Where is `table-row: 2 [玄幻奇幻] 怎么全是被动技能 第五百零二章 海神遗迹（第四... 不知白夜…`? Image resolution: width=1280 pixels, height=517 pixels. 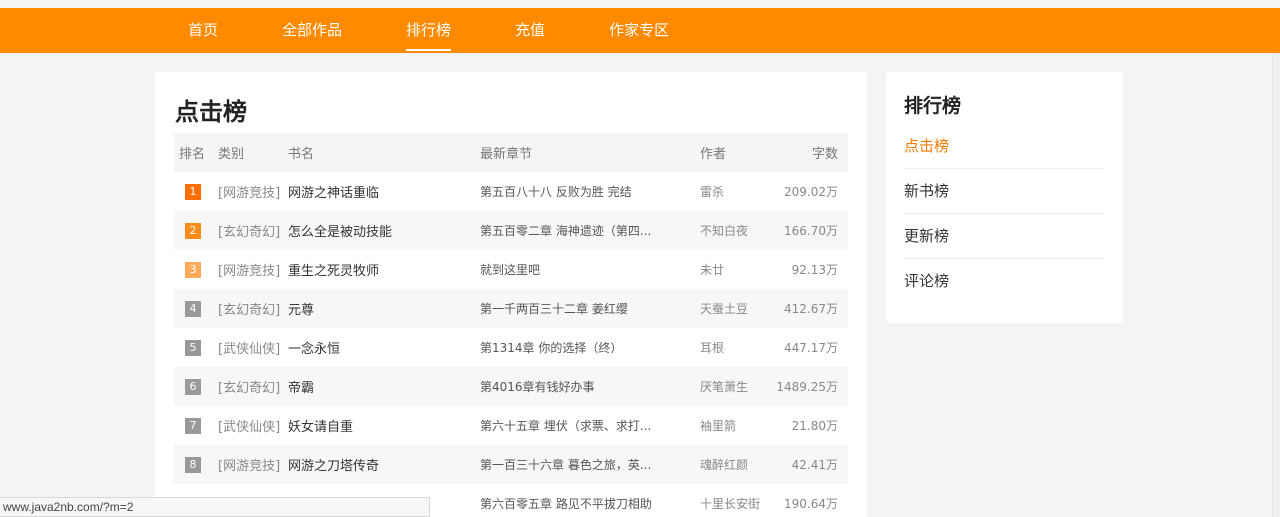
table-row: 2 [玄幻奇幻] 怎么全是被动技能 第五百零二章 海神遗迹（第四... 不知白夜… is located at coordinates (511, 230).